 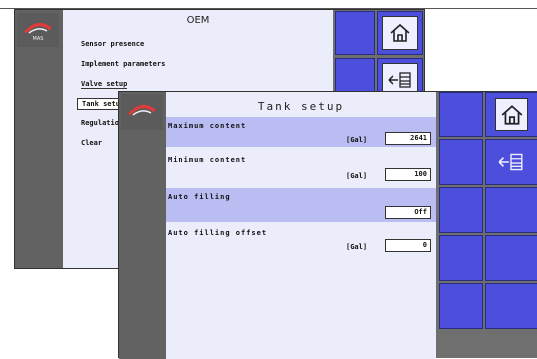 I want to click on menu-item-regulation: Regulation, so click(x=102, y=123).